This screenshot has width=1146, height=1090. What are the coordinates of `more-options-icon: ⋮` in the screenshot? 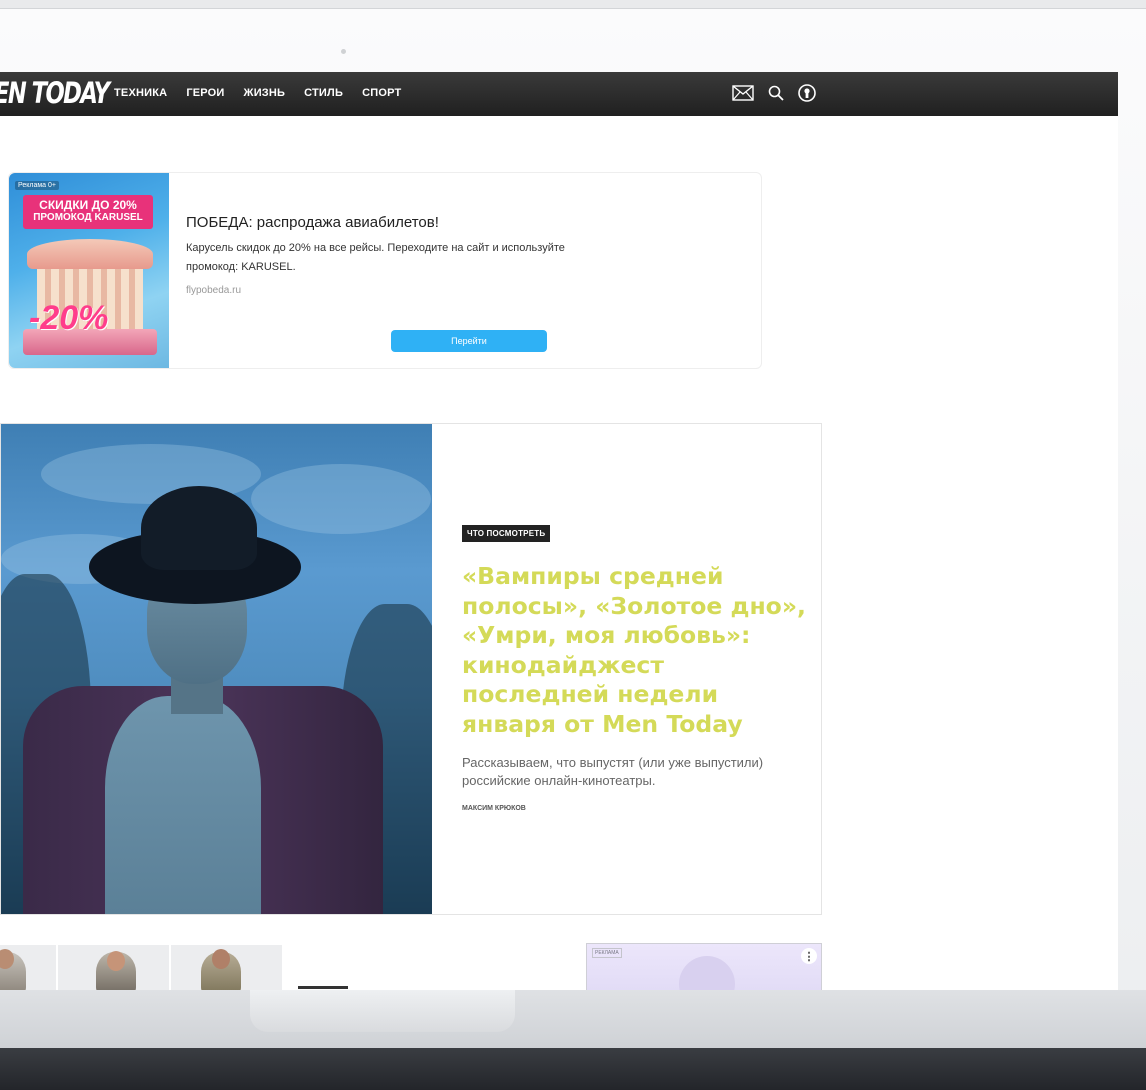 It's located at (809, 956).